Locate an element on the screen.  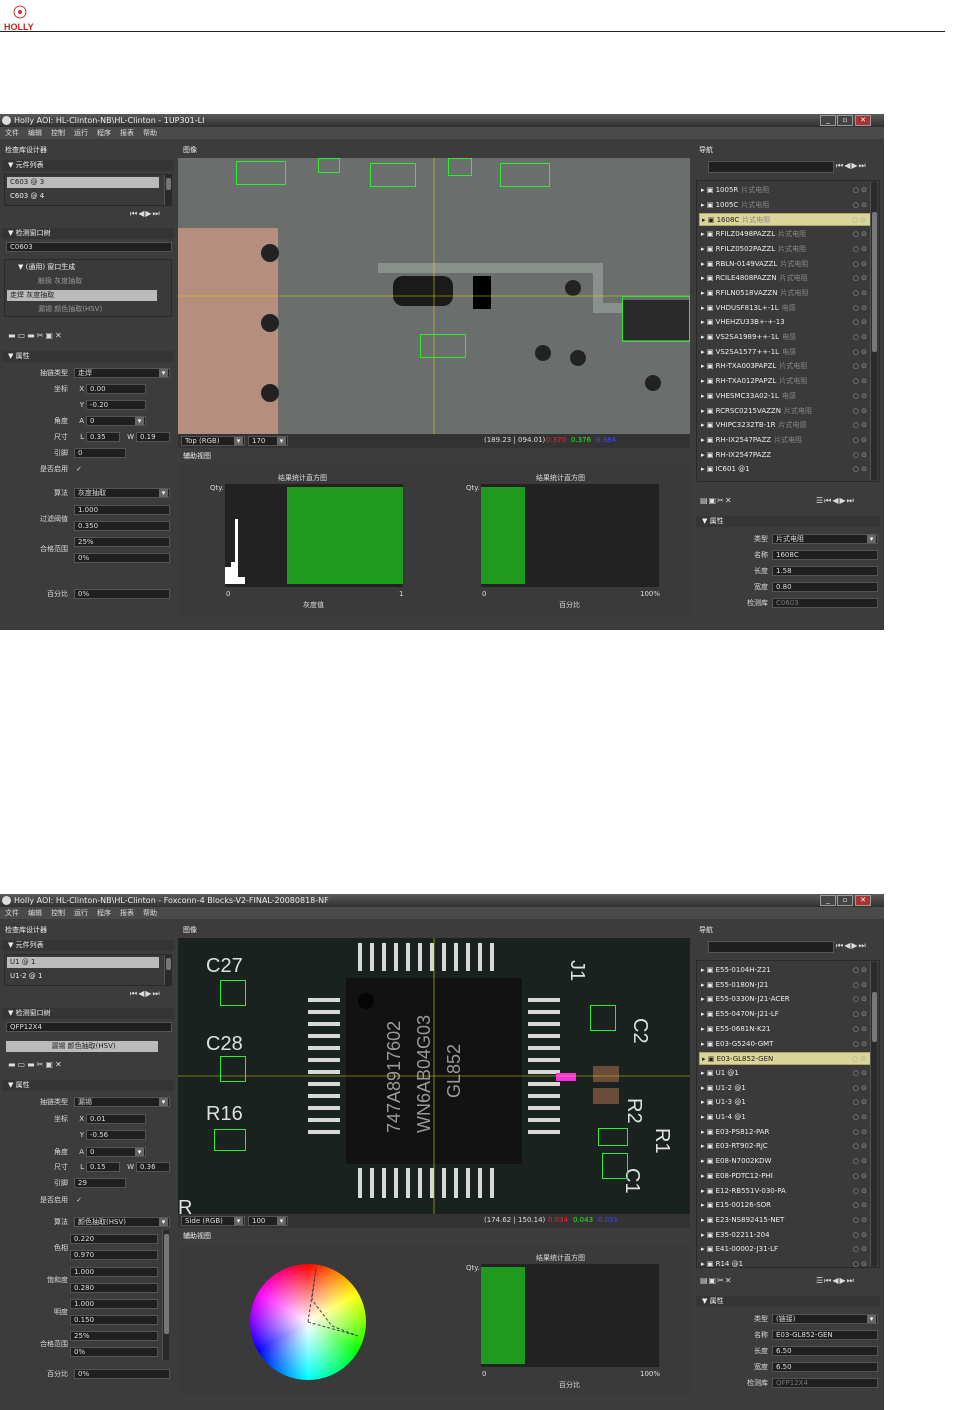
comp-item-2: U1-2 @ 1 is located at coordinates (83, 976).